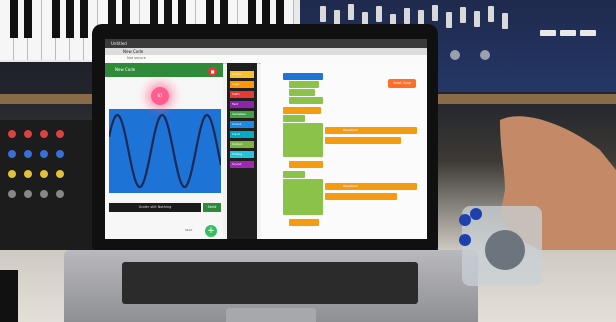  Describe the element at coordinates (505, 250) in the screenshot. I see `device-speaker` at that location.